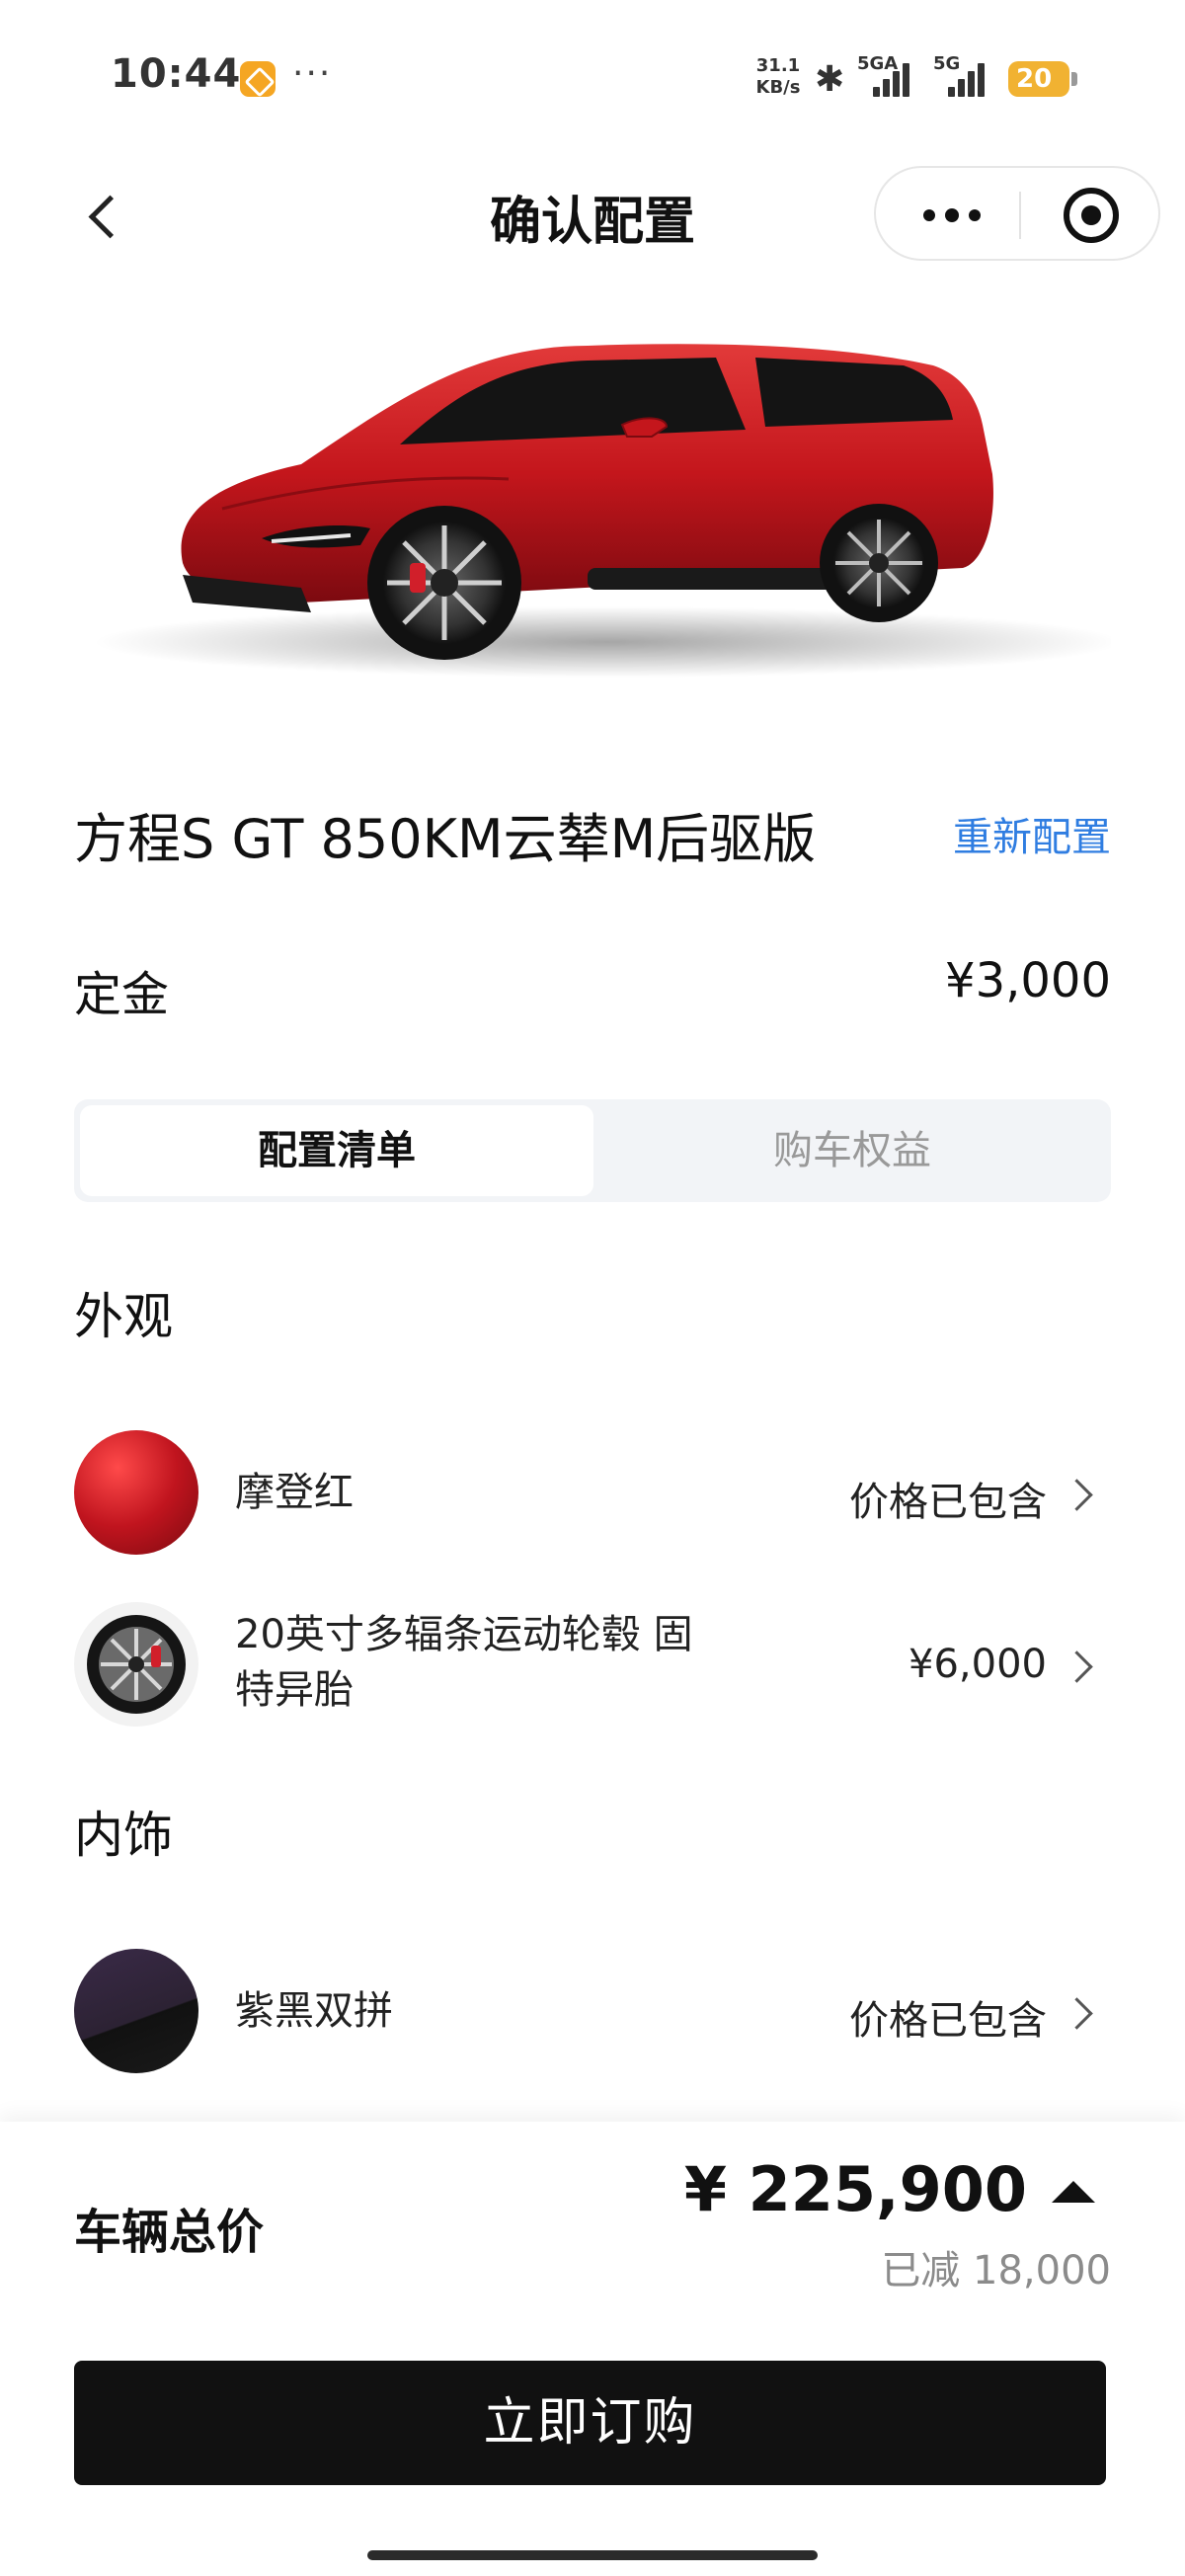 The width and height of the screenshot is (1185, 2576). I want to click on interior-price: 价格已包含, so click(948, 2021).